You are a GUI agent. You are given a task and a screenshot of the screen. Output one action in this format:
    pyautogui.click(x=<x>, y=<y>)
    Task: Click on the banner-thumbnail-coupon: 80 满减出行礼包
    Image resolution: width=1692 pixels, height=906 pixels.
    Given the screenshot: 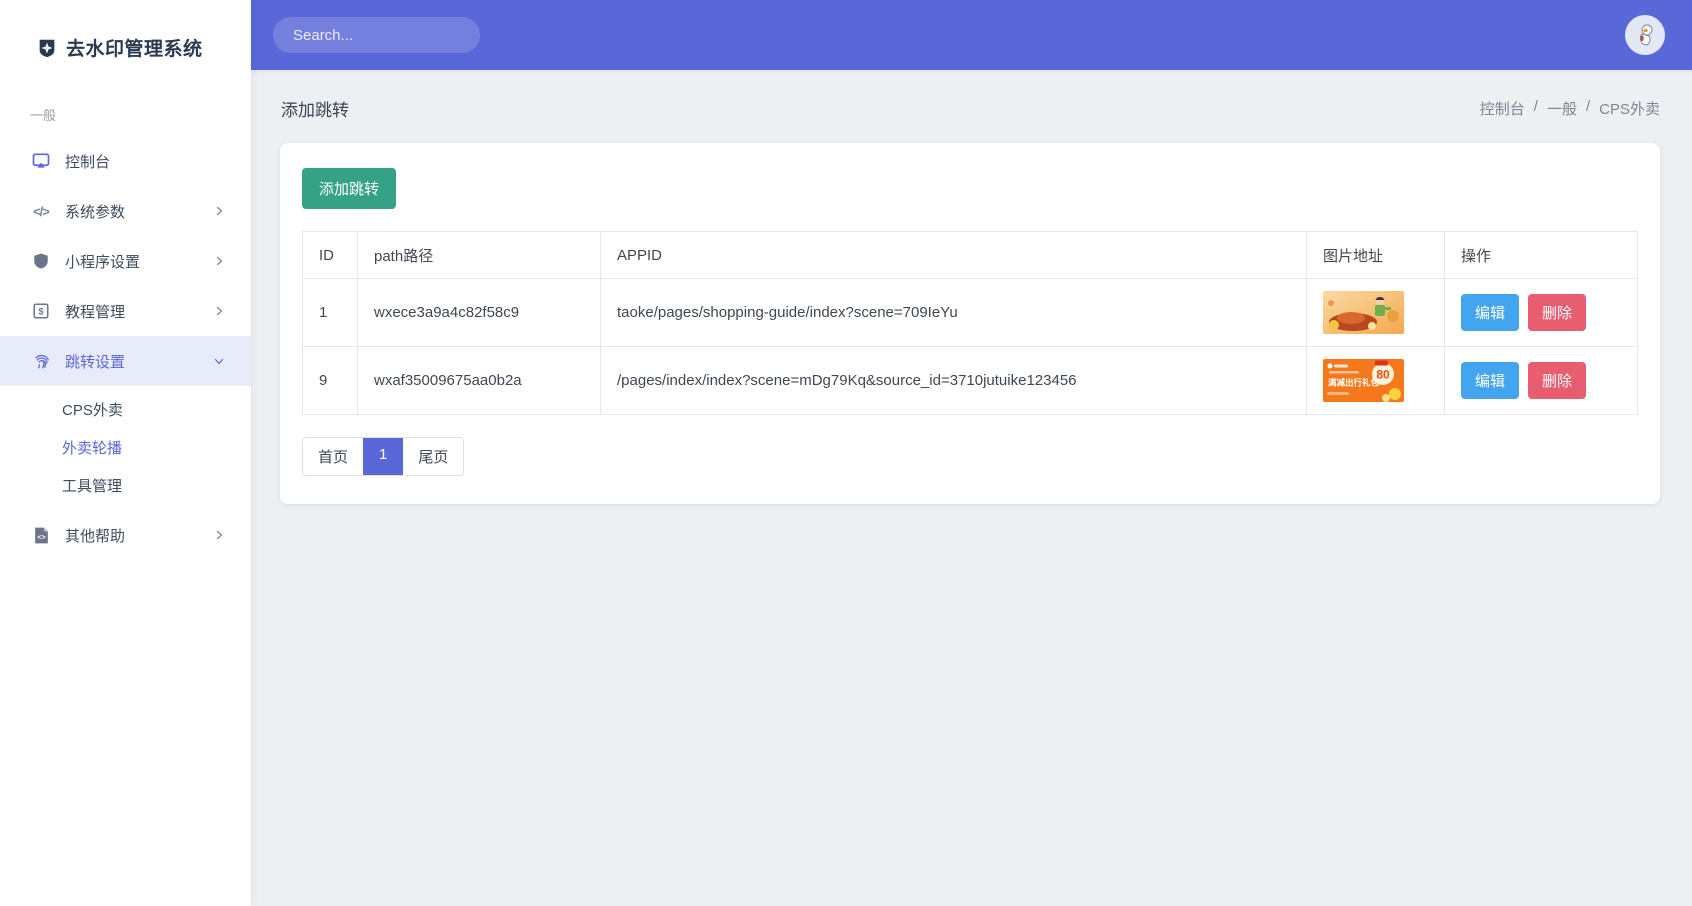 What is the action you would take?
    pyautogui.click(x=1363, y=380)
    